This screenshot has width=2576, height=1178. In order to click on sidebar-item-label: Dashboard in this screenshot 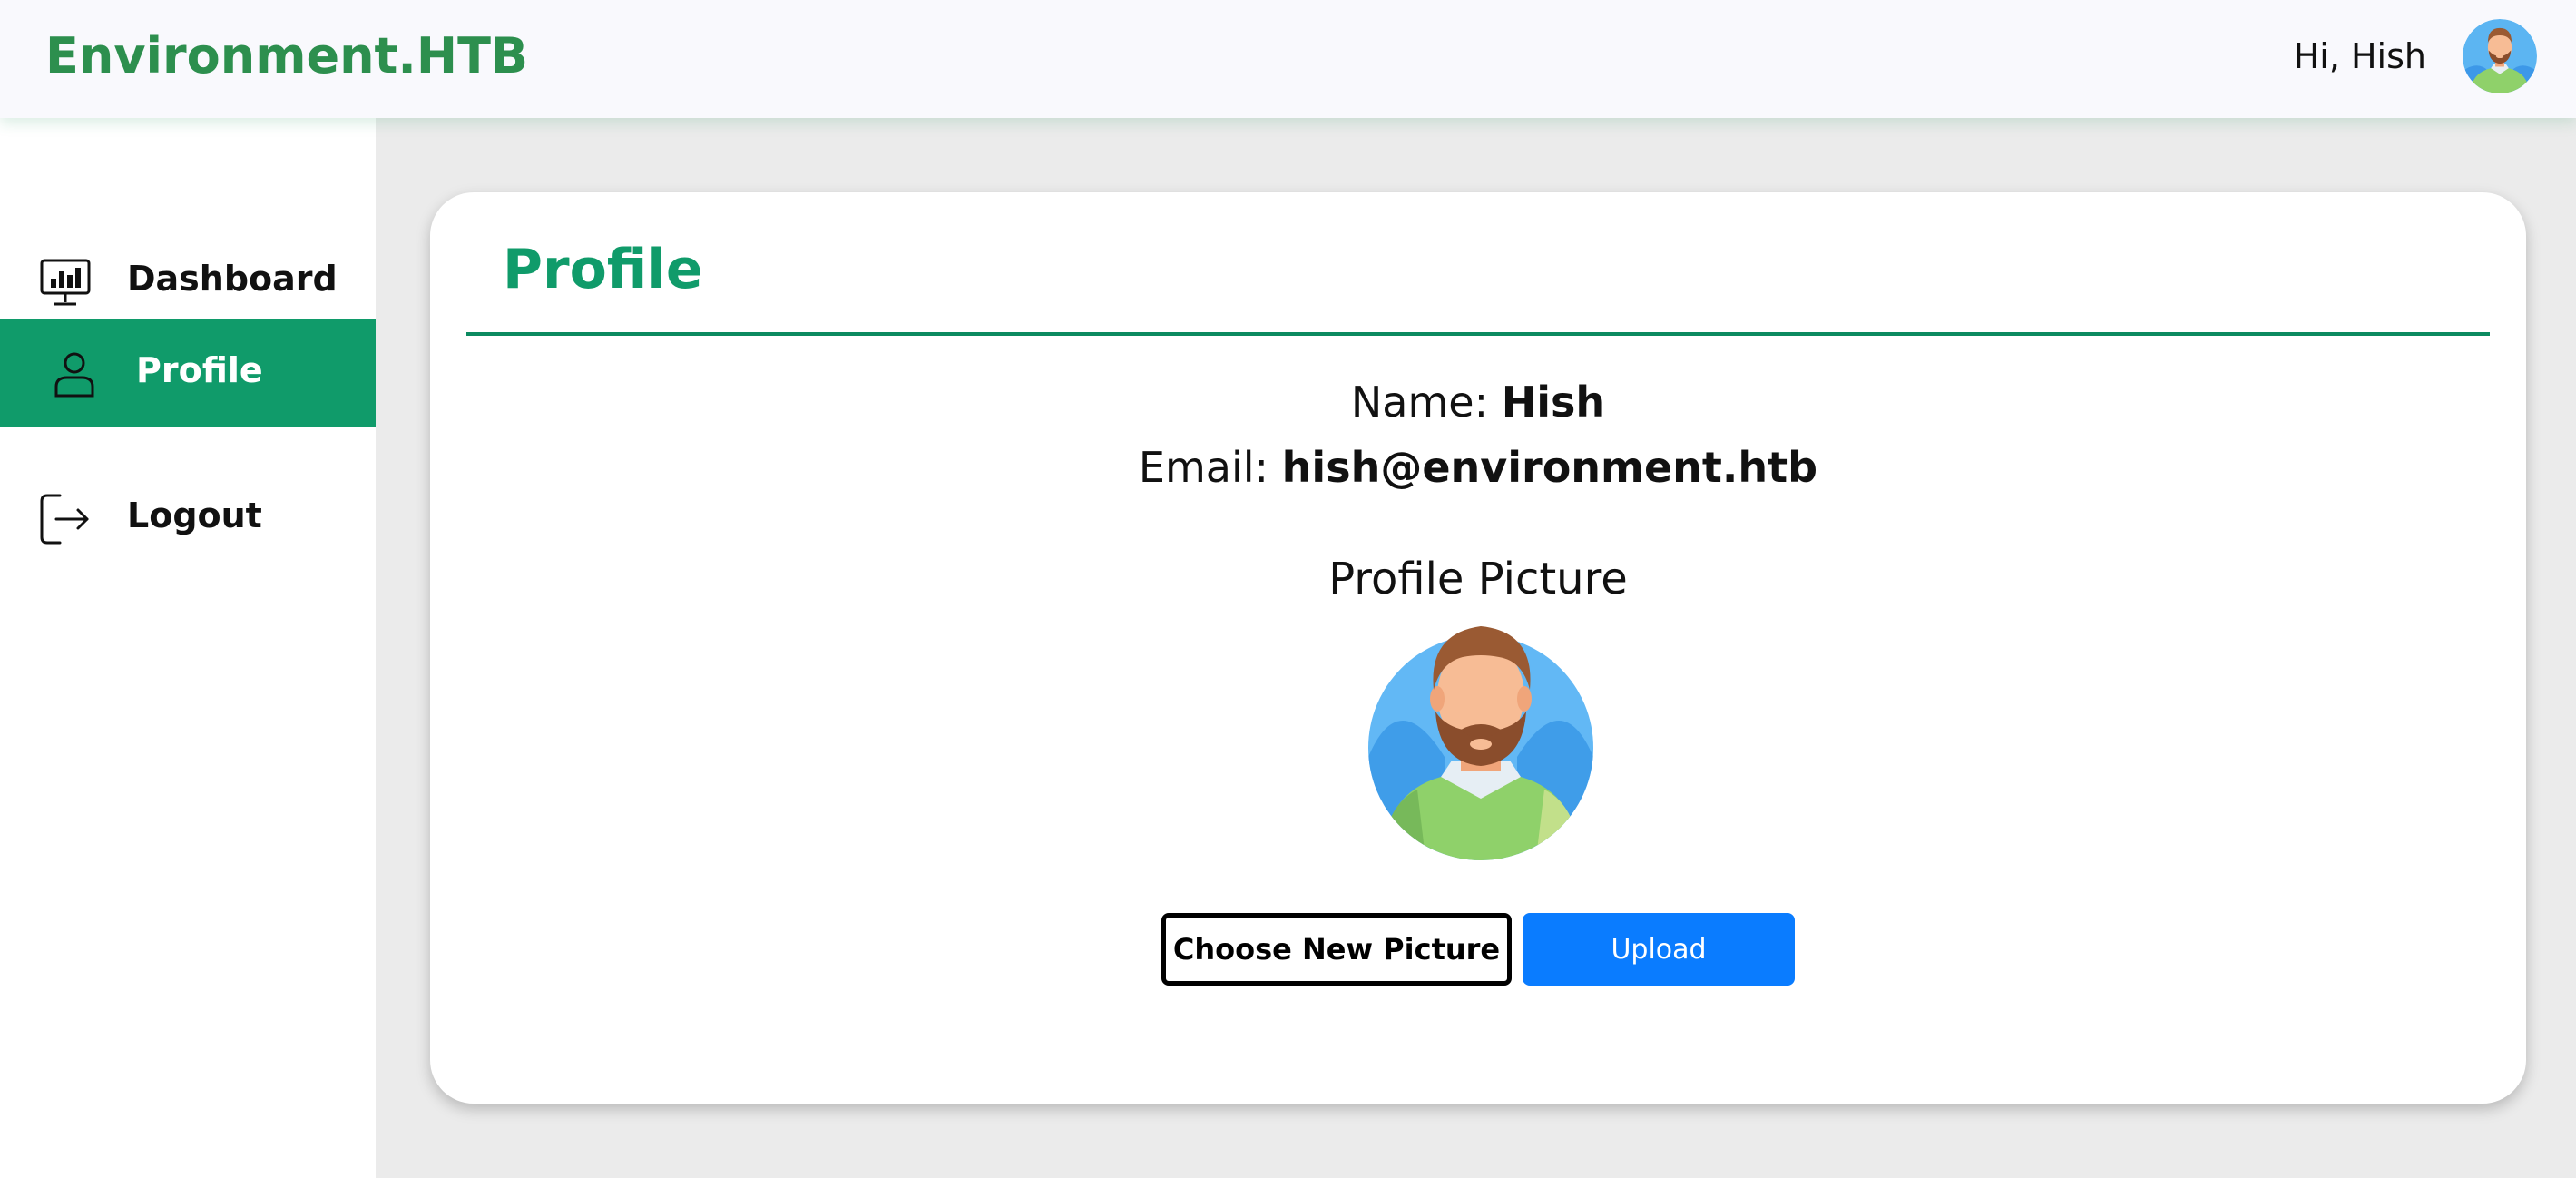, I will do `click(232, 279)`.